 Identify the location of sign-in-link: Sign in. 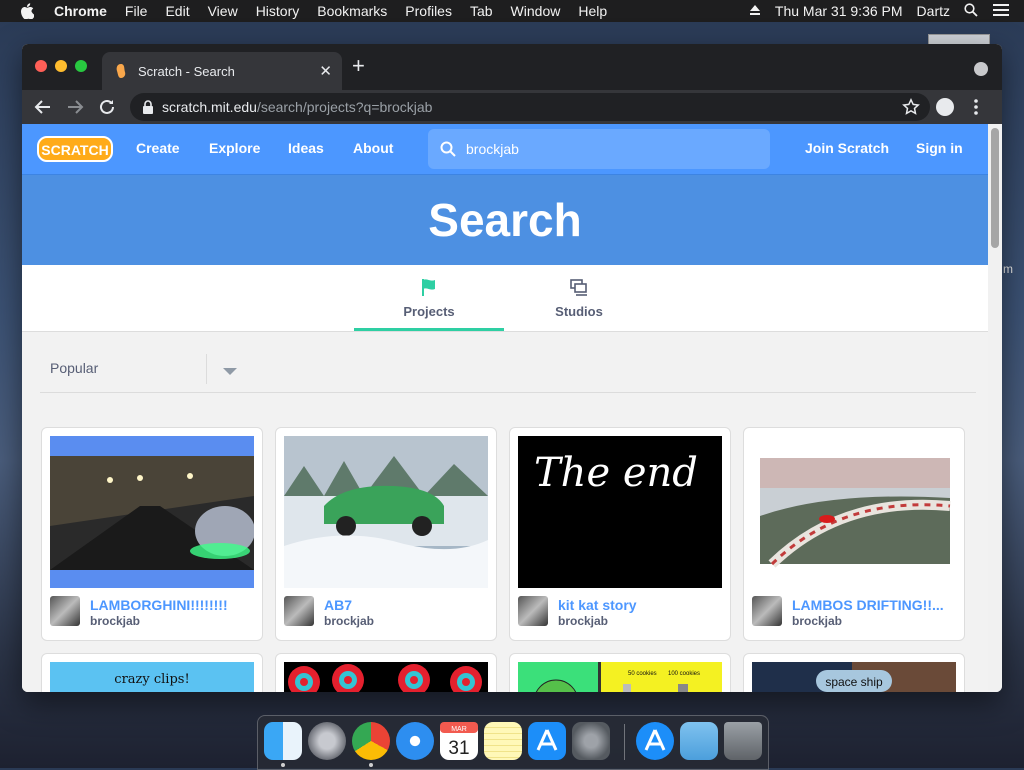
(939, 148).